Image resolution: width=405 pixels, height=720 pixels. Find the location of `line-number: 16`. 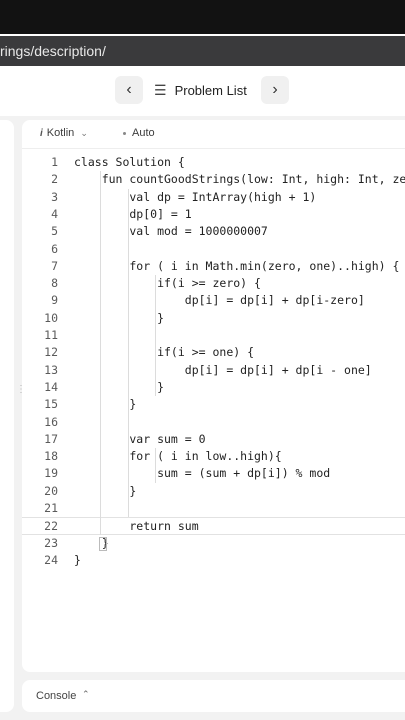

line-number: 16 is located at coordinates (51, 421).